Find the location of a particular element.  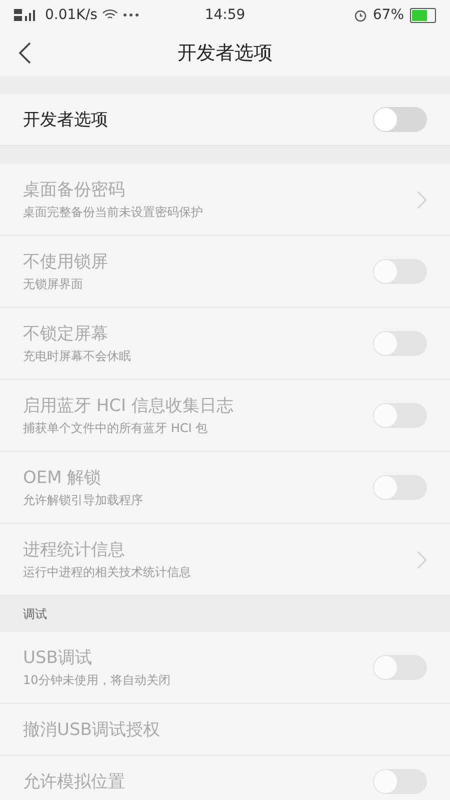

more-icon is located at coordinates (131, 15).